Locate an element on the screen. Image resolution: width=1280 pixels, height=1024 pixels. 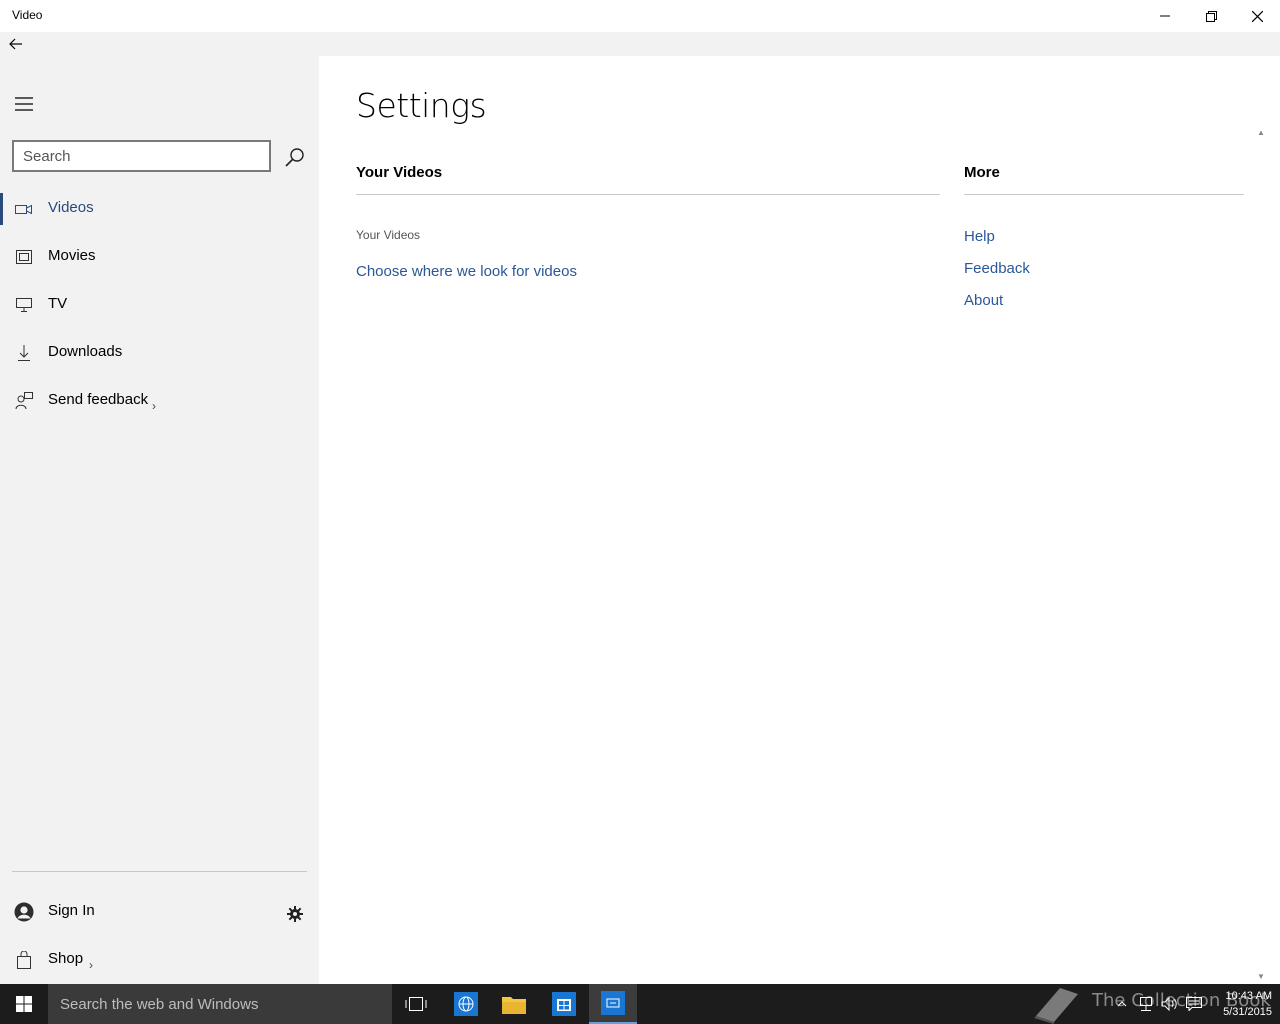
search-icon is located at coordinates (294, 157).